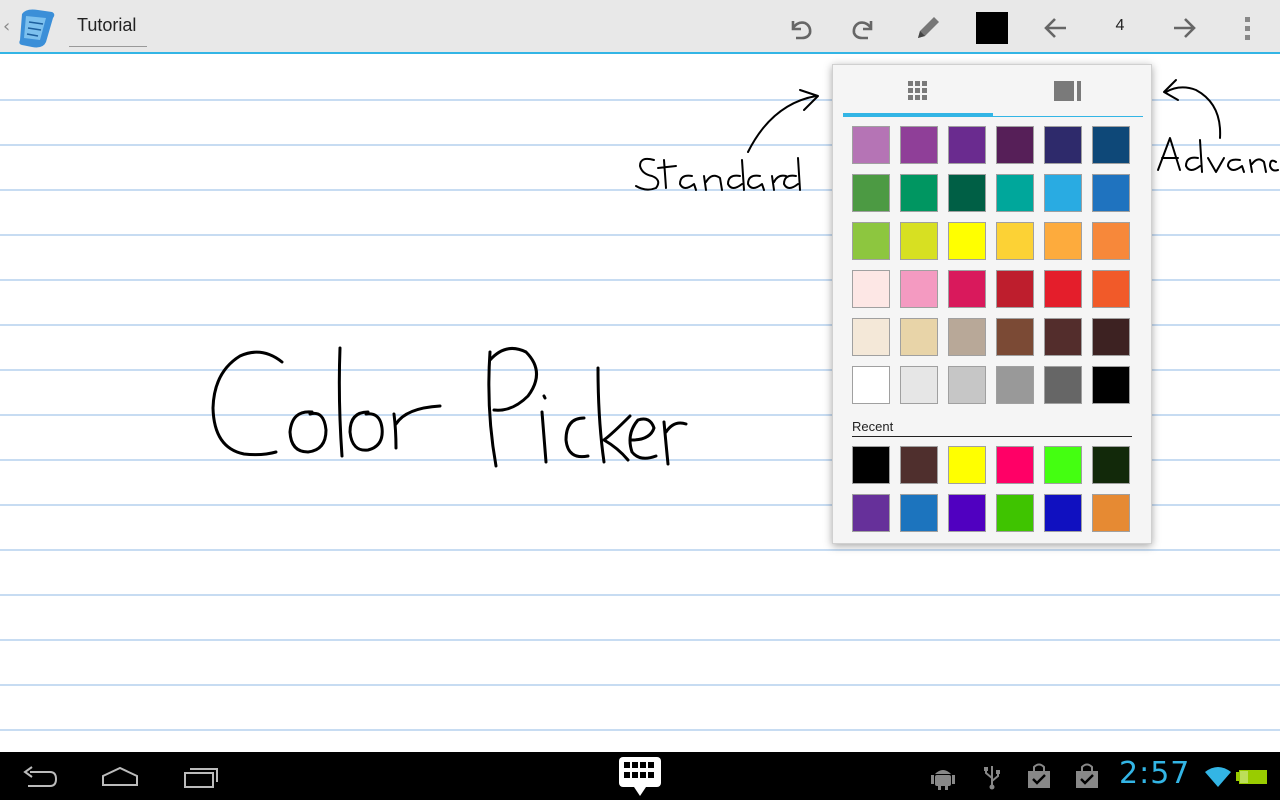 The width and height of the screenshot is (1280, 800). I want to click on keyboard-icon, so click(640, 777).